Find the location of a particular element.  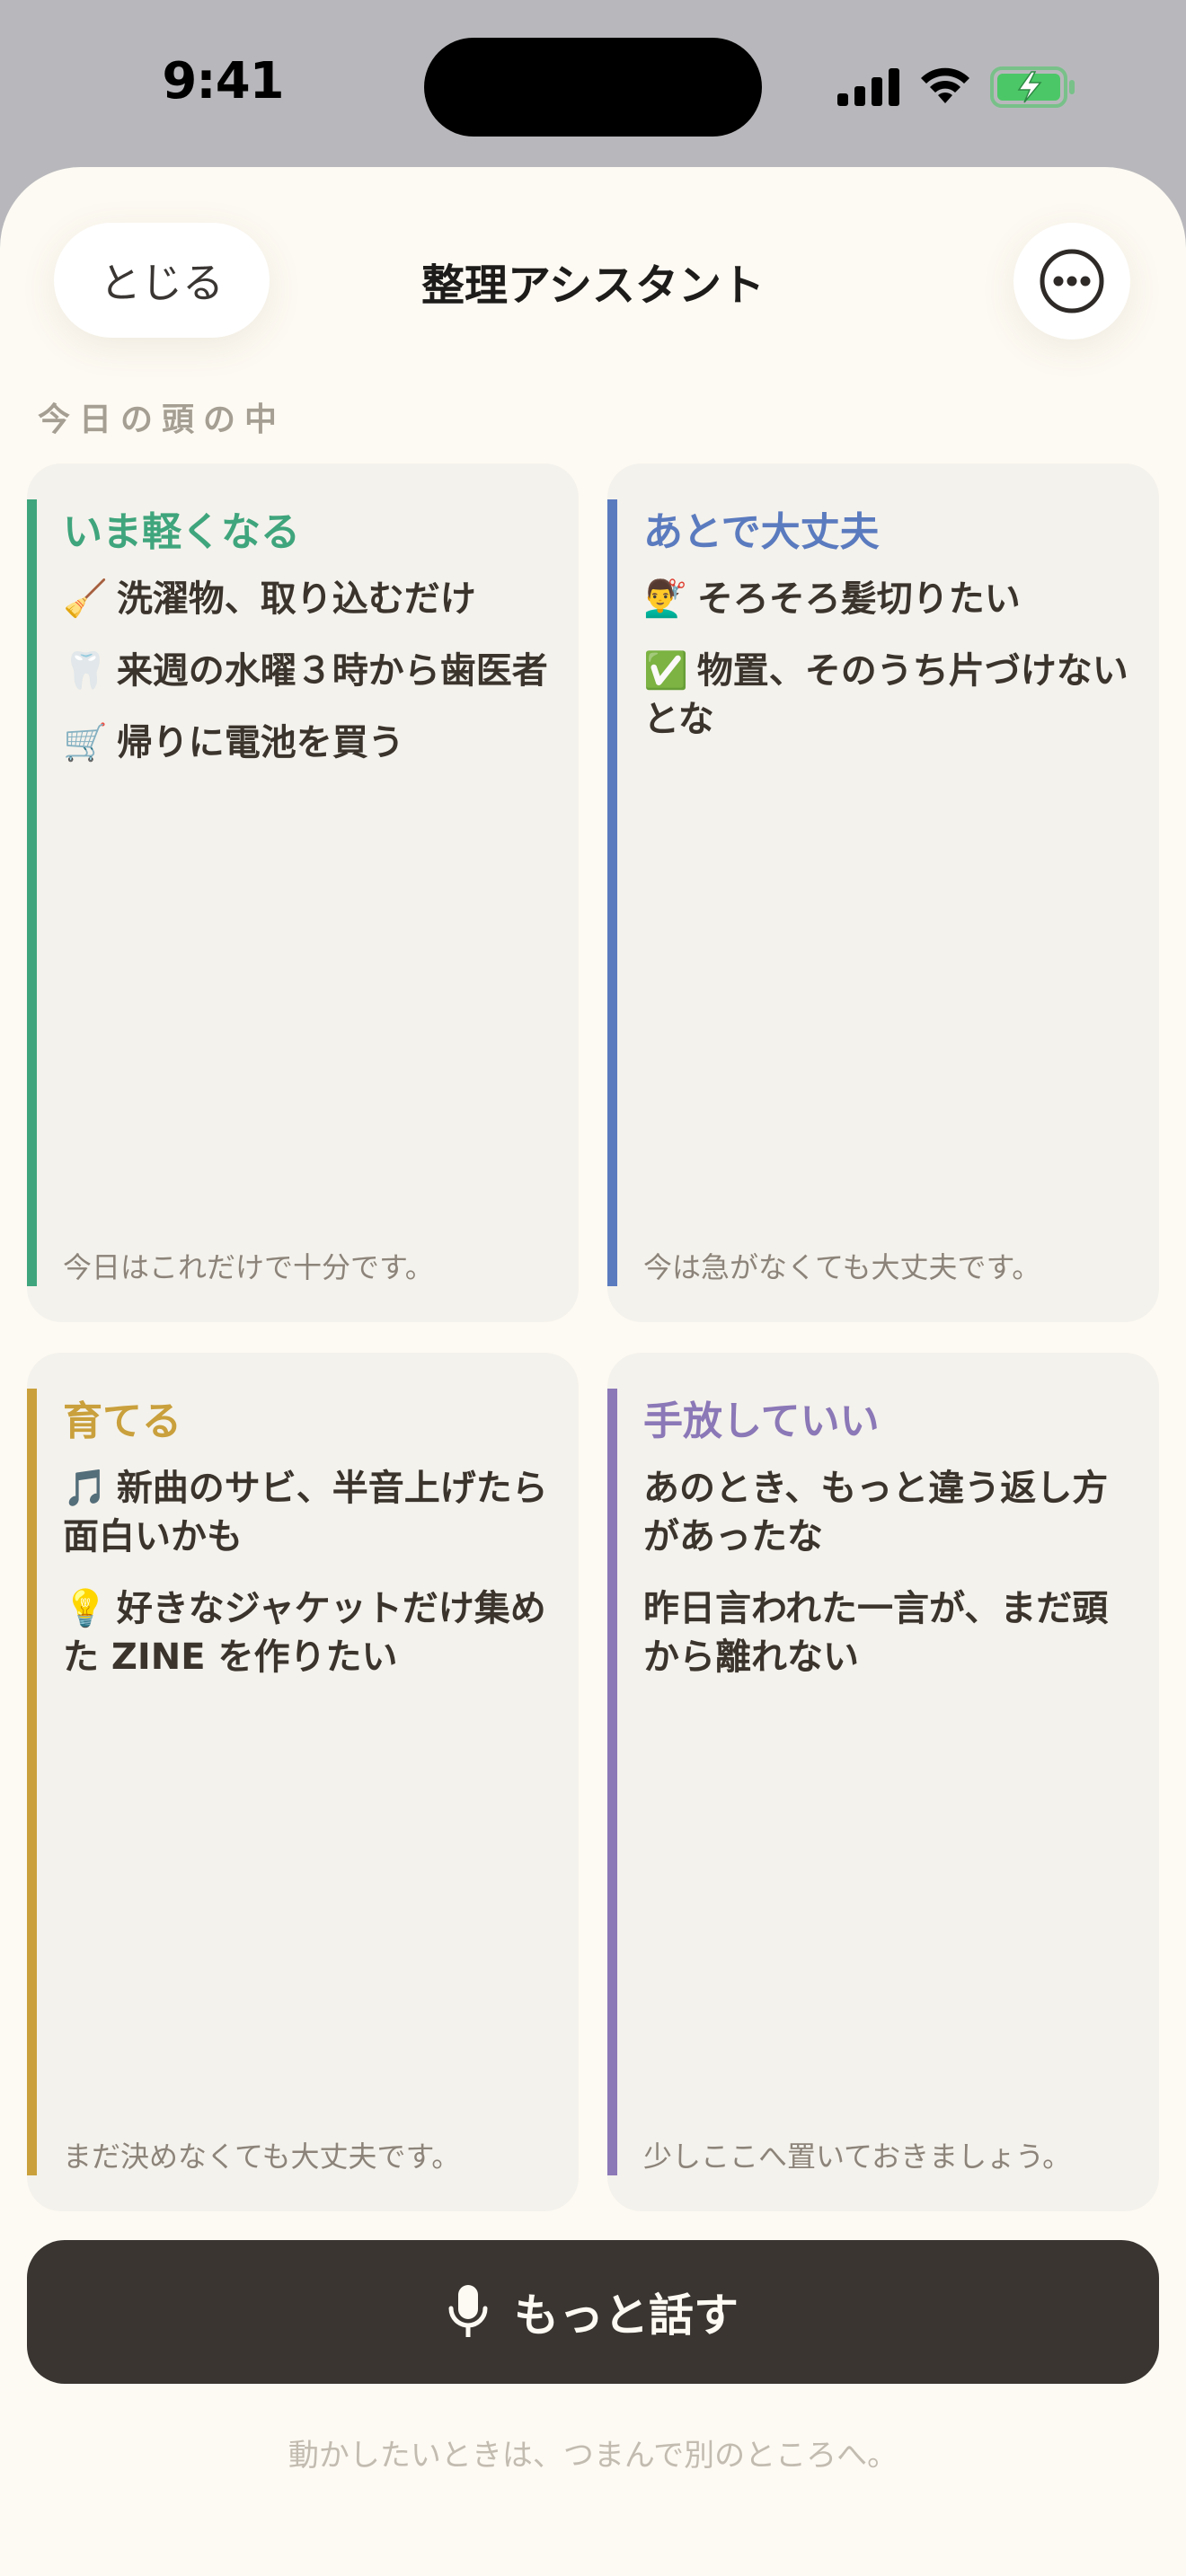

card-item-text: 来週の水曜３時から歯医者 is located at coordinates (332, 671).